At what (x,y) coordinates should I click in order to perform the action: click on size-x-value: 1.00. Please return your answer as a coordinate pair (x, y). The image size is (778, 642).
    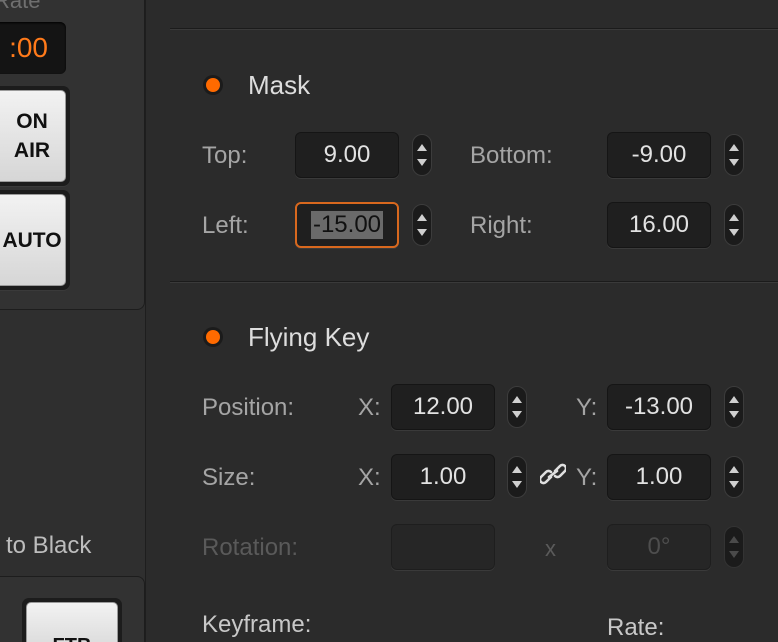
    Looking at the image, I should click on (443, 476).